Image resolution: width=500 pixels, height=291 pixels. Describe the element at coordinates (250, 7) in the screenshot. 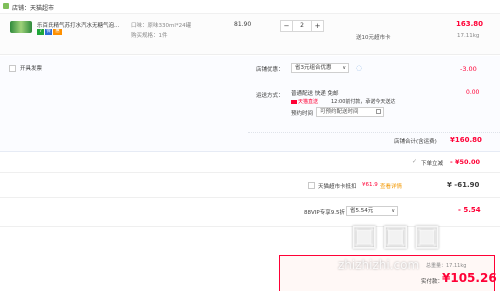

I see `shop-header: 店铺：天猫超市` at that location.